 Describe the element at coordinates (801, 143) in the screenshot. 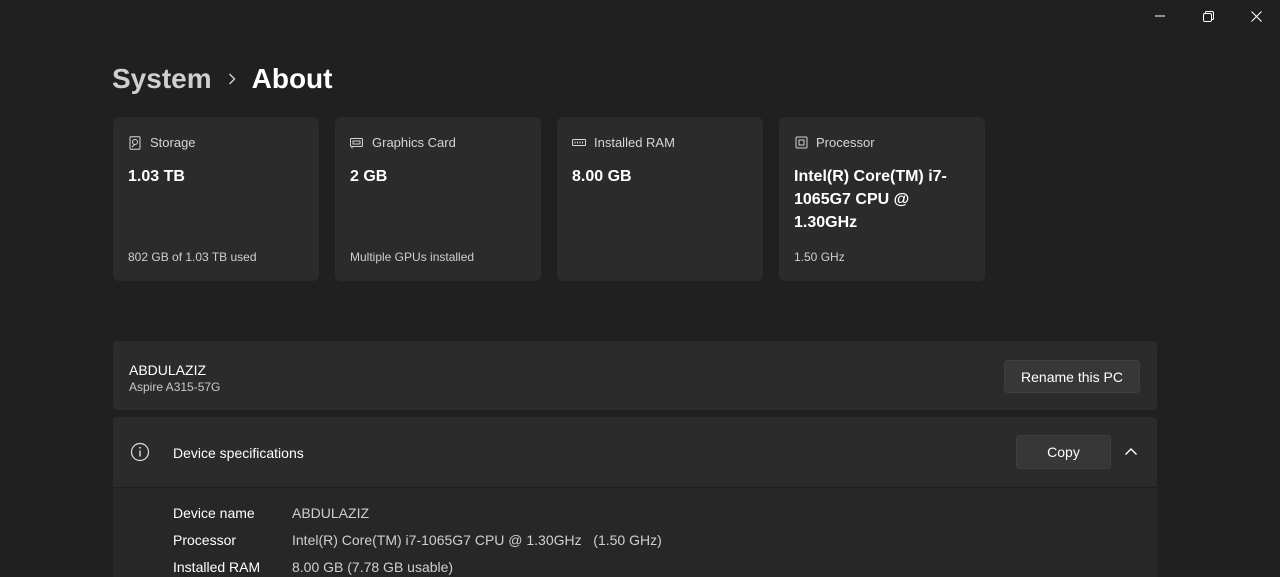

I see `processor-icon` at that location.